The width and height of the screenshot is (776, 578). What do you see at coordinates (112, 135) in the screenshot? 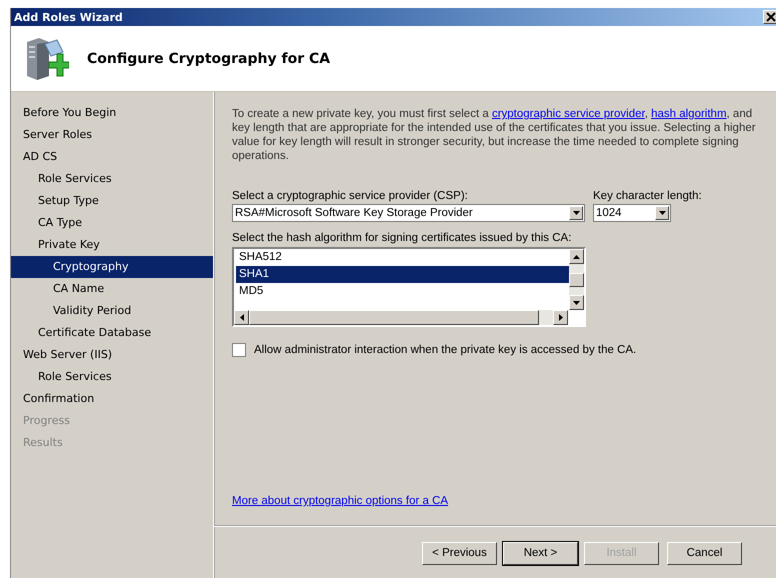
I see `step-item: Server Roles` at bounding box center [112, 135].